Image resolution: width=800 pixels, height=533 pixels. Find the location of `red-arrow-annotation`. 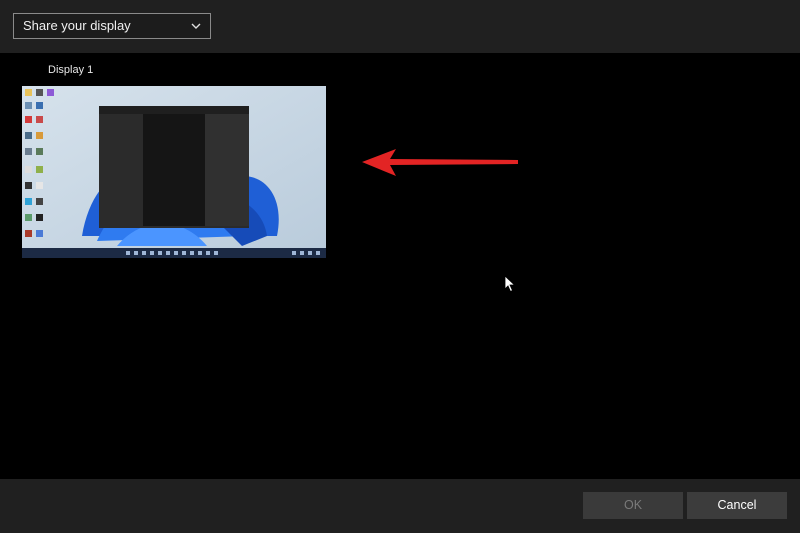

red-arrow-annotation is located at coordinates (440, 162).